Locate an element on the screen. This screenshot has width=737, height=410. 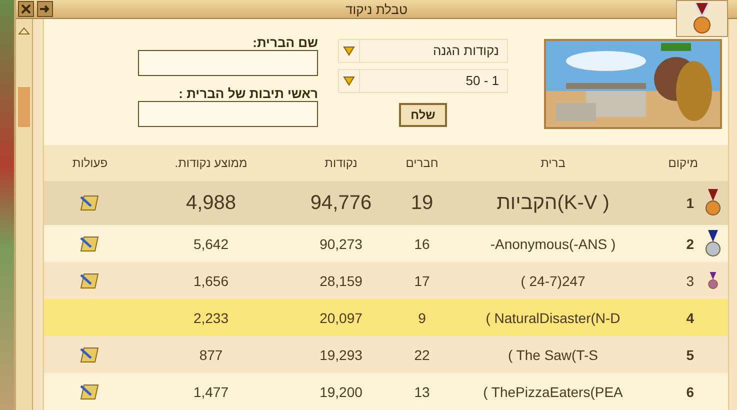
points-cell-text: 19,293 is located at coordinates (341, 354).